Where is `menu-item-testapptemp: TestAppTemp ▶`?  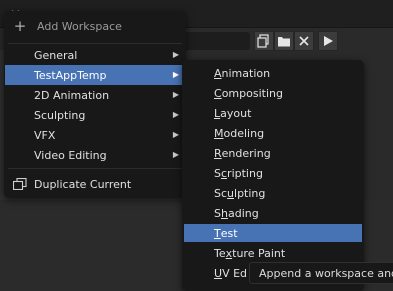 menu-item-testapptemp: TestAppTemp ▶ is located at coordinates (95, 75).